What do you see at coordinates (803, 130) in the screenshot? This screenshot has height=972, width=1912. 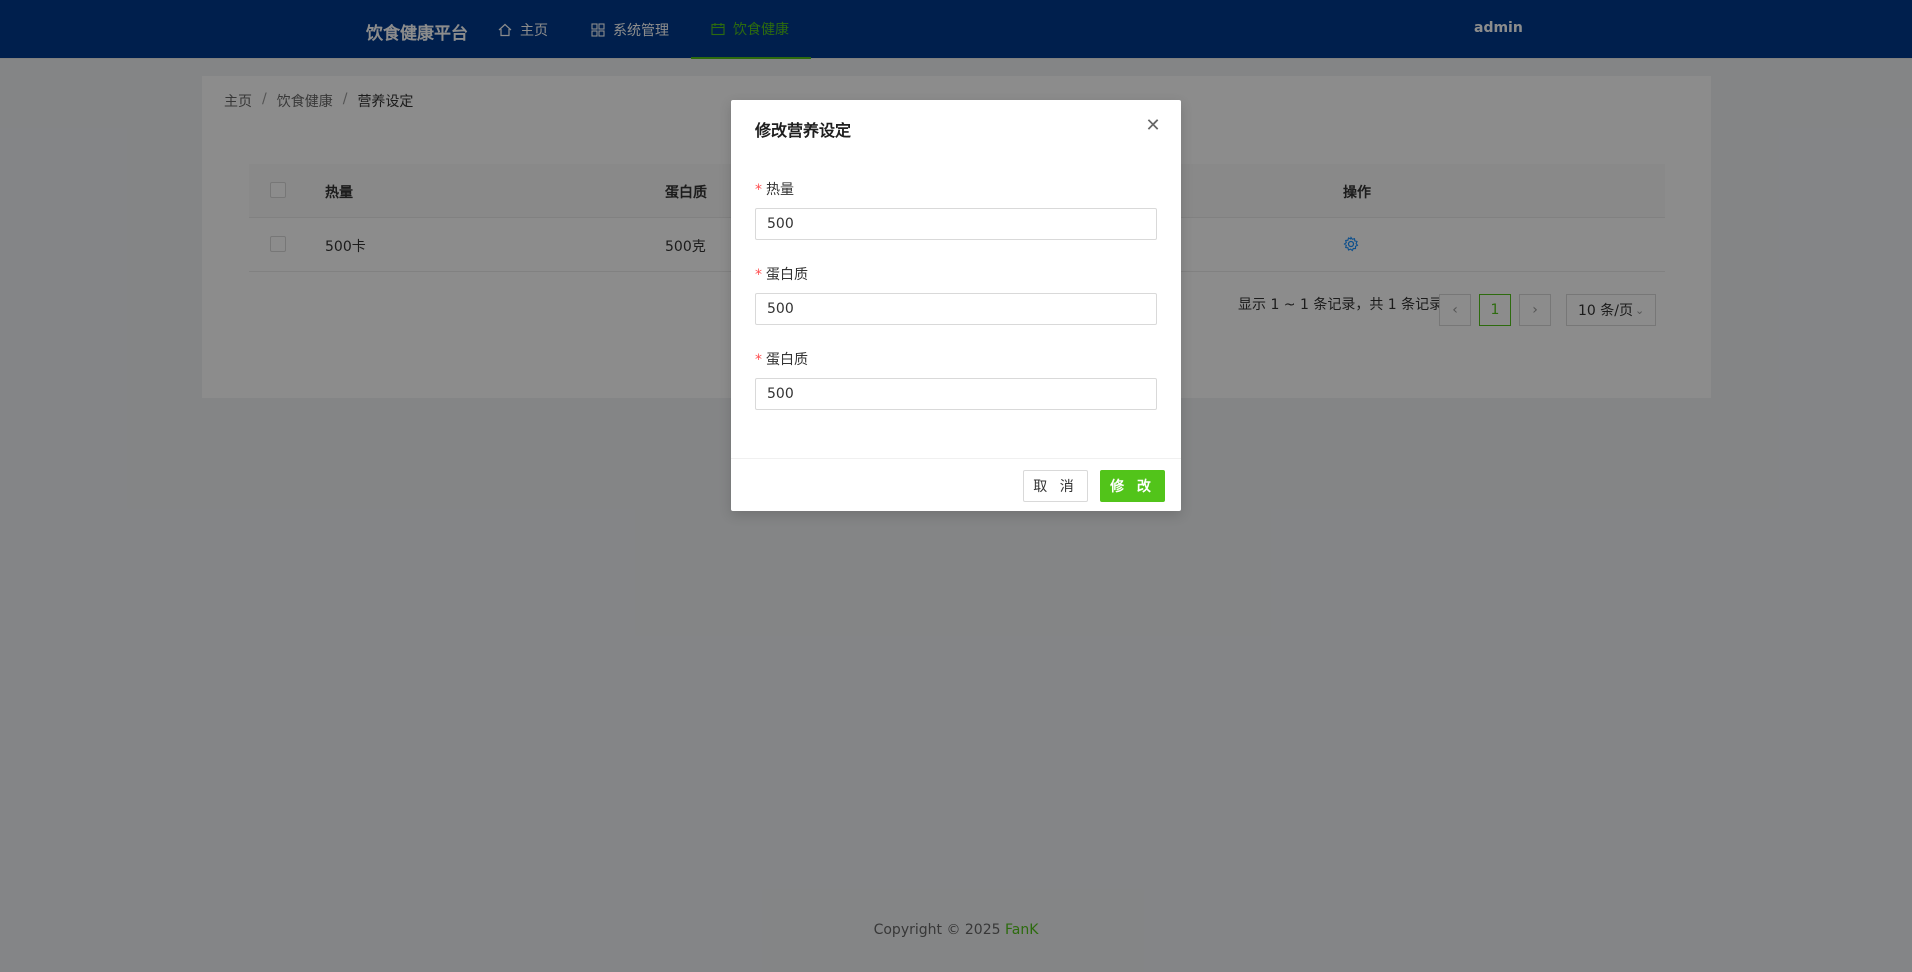 I see `modal-title: 修改营养设定` at bounding box center [803, 130].